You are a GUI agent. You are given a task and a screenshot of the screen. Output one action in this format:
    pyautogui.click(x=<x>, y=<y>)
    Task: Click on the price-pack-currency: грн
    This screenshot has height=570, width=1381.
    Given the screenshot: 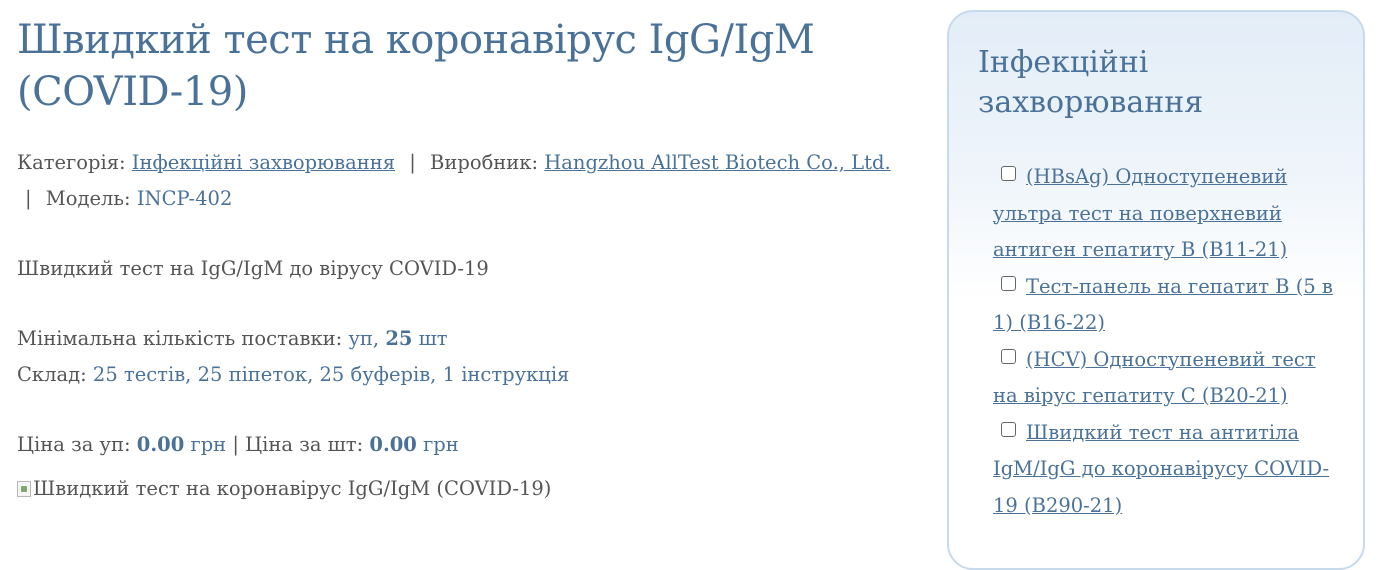 What is the action you would take?
    pyautogui.click(x=208, y=444)
    